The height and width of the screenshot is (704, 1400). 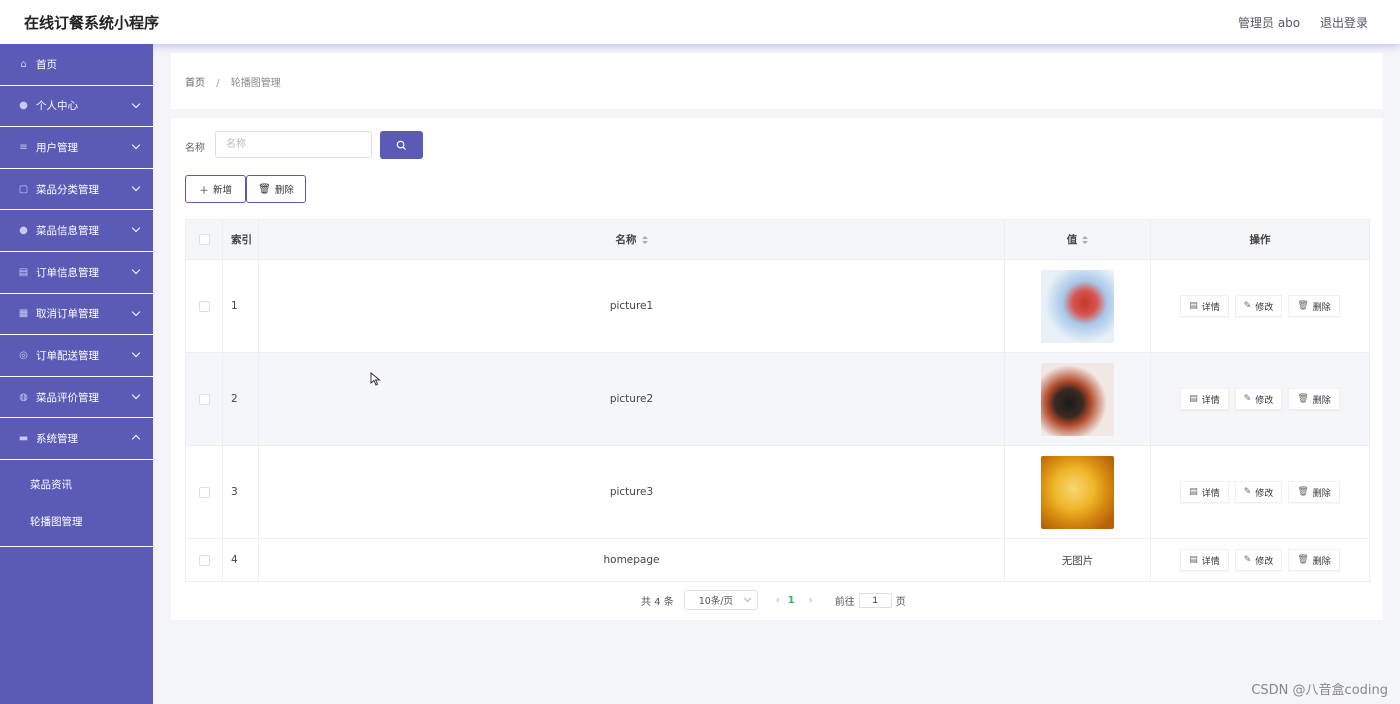 I want to click on edit-icon: ✎, so click(x=1247, y=306).